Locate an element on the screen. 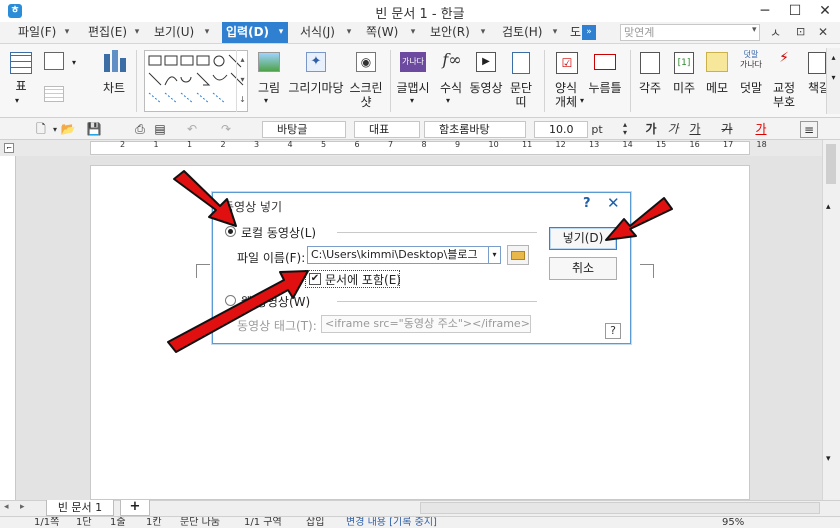 Image resolution: width=840 pixels, height=528 pixels. doc-close-icon: ✕ is located at coordinates (823, 32).